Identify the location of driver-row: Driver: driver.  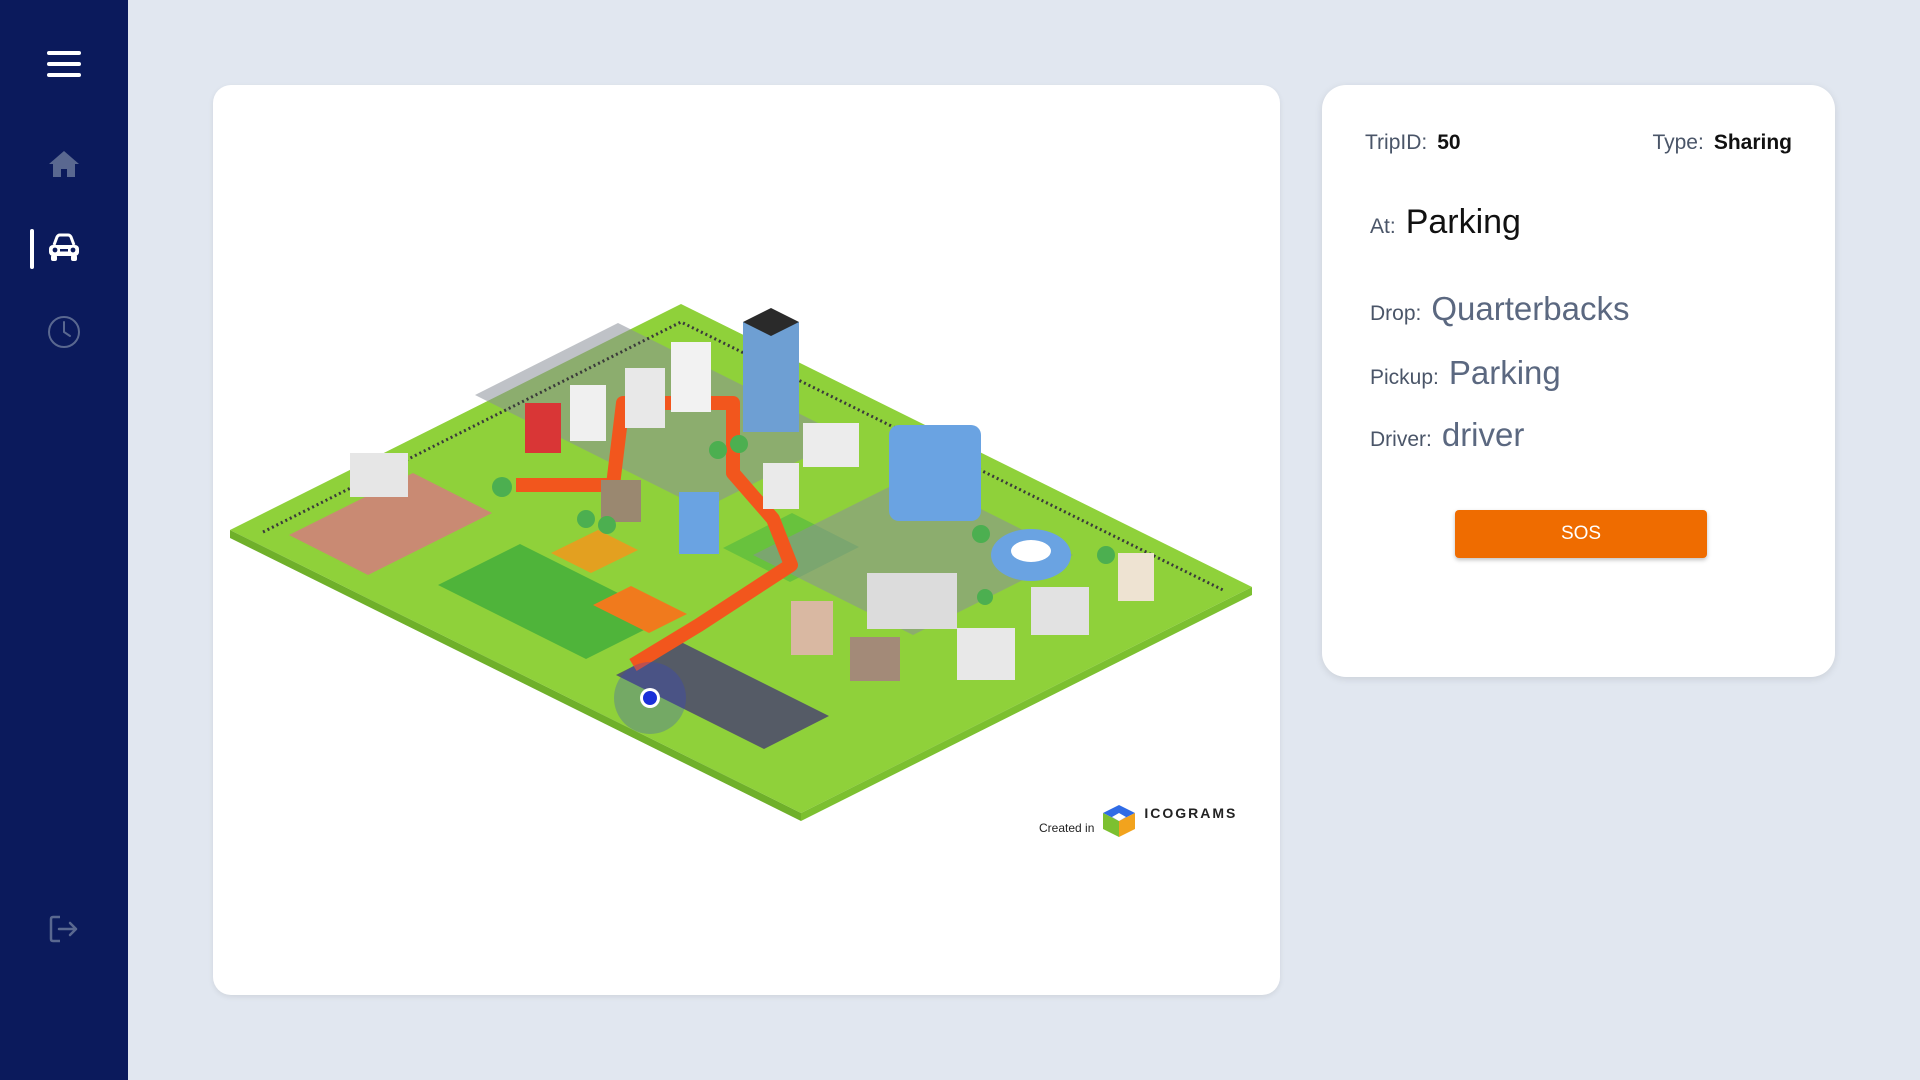
(1447, 435).